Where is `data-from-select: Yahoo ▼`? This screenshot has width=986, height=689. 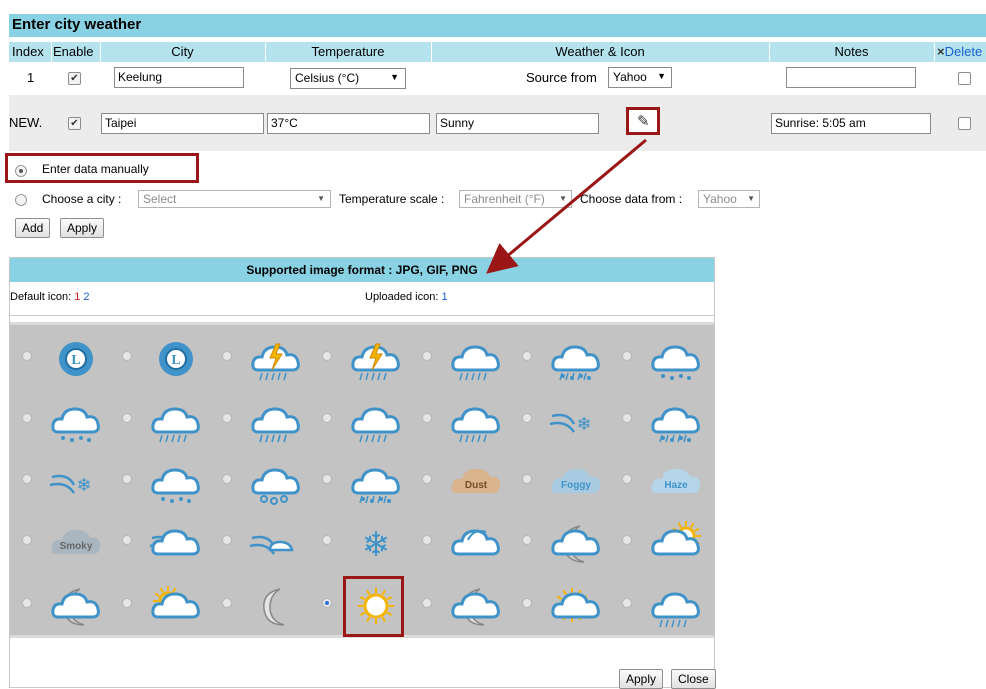 data-from-select: Yahoo ▼ is located at coordinates (729, 199).